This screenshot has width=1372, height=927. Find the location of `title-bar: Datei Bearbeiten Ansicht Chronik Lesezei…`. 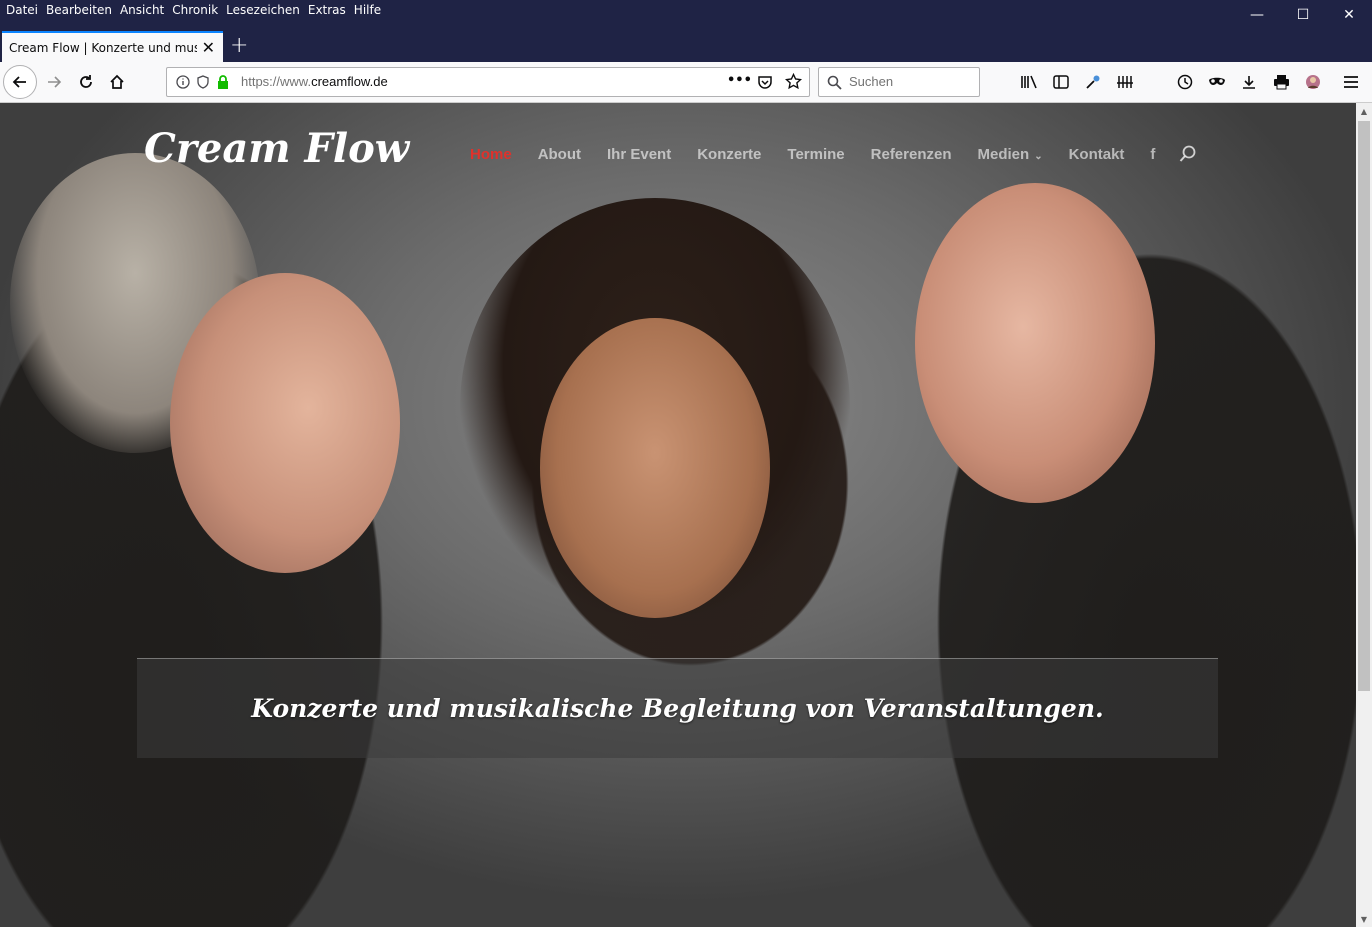

title-bar: Datei Bearbeiten Ansicht Chronik Lesezei… is located at coordinates (686, 15).